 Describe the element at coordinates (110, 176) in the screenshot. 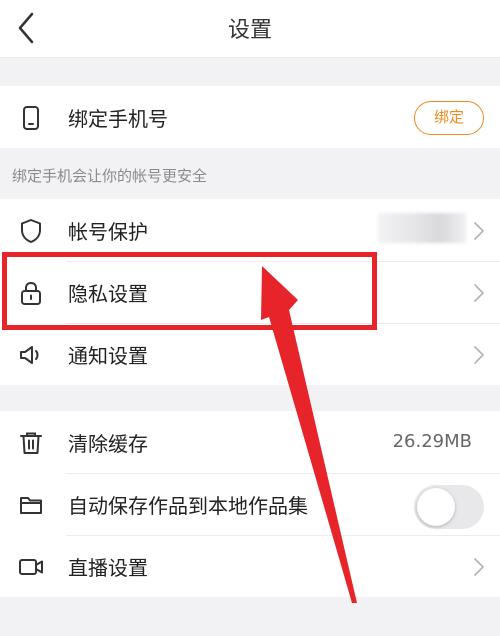

I see `bind-phone-hint: 绑定手机会让你的帐号更安全` at that location.